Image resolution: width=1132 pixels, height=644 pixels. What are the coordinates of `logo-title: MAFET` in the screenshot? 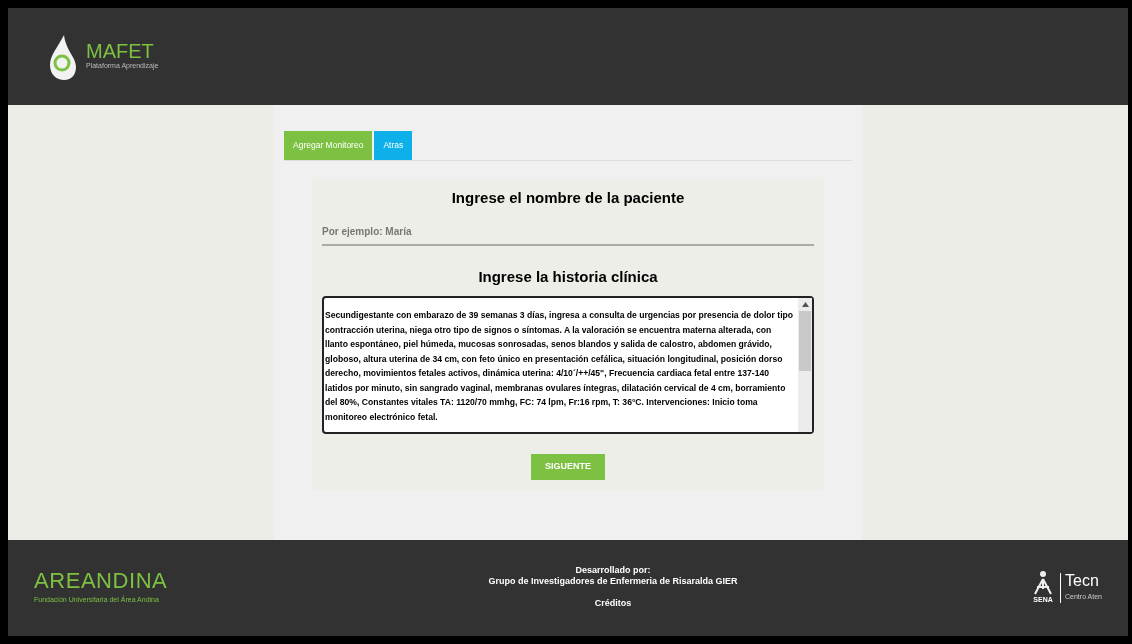 It's located at (120, 51).